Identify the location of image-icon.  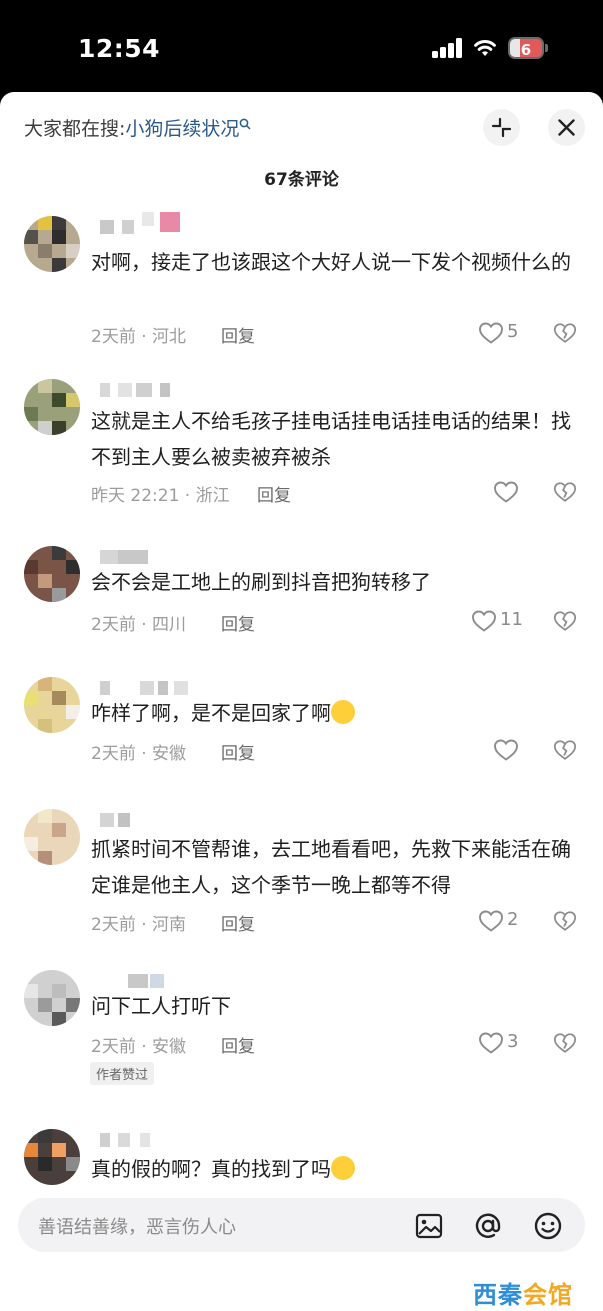
(429, 1226).